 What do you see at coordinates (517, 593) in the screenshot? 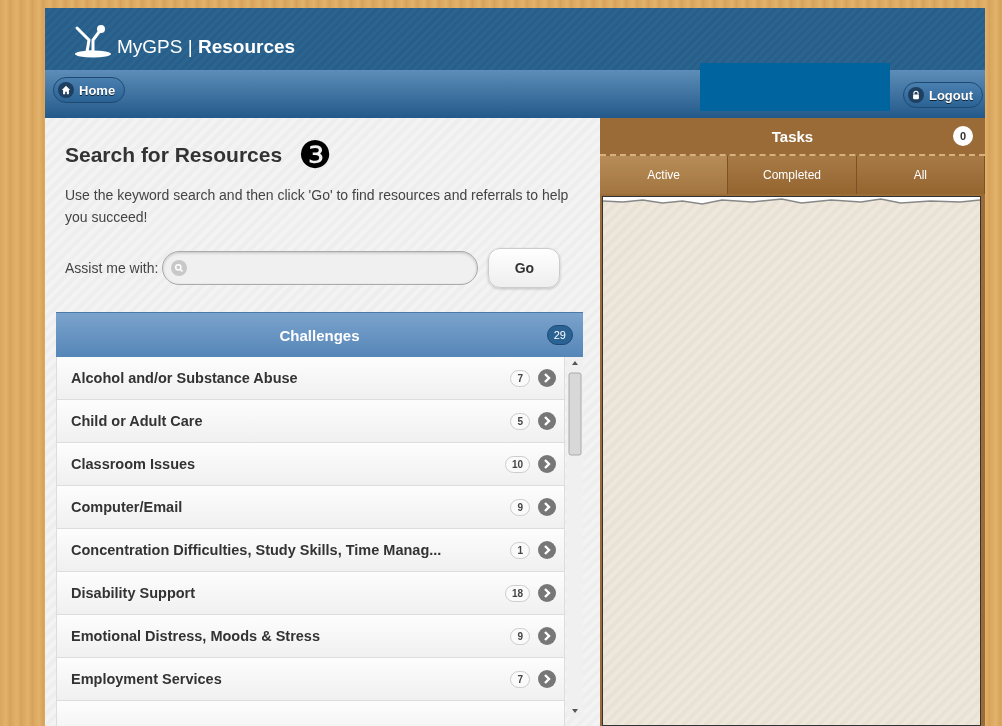
I see `count-badge: 18` at bounding box center [517, 593].